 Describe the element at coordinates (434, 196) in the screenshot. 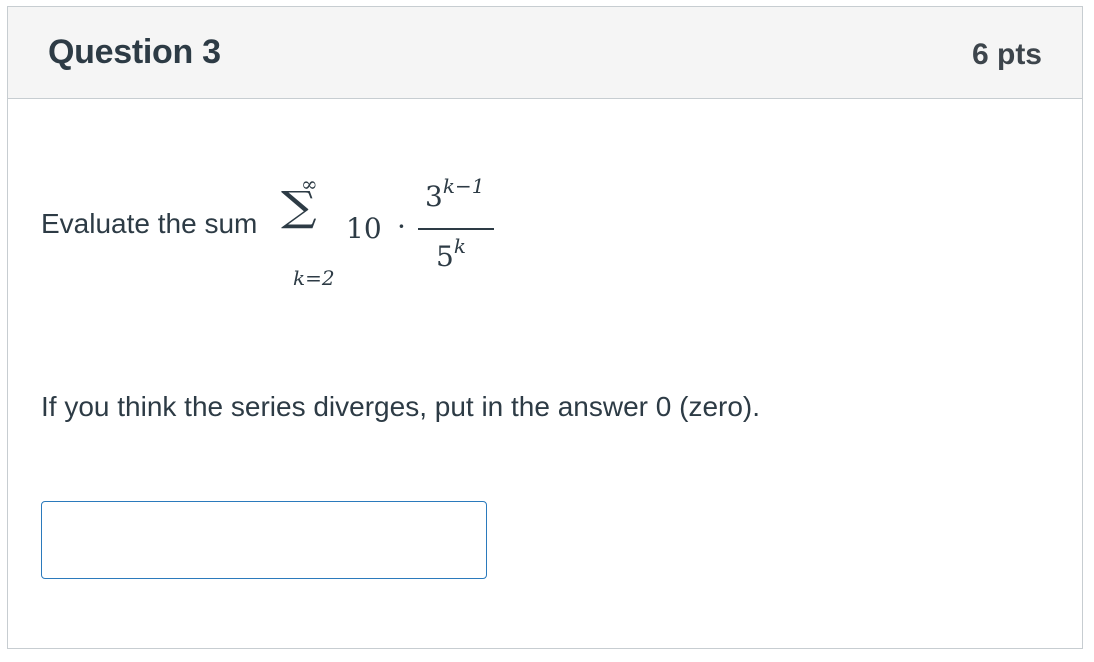

I see `numerator-base: 3` at that location.